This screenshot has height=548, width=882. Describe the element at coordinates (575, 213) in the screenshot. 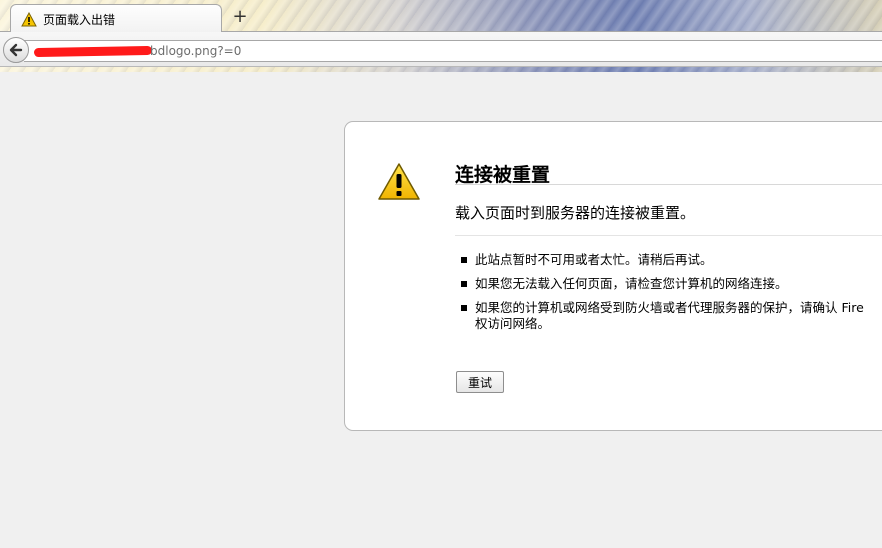

I see `error-short-description: 载入页面时到服务器的连接被重置。` at that location.